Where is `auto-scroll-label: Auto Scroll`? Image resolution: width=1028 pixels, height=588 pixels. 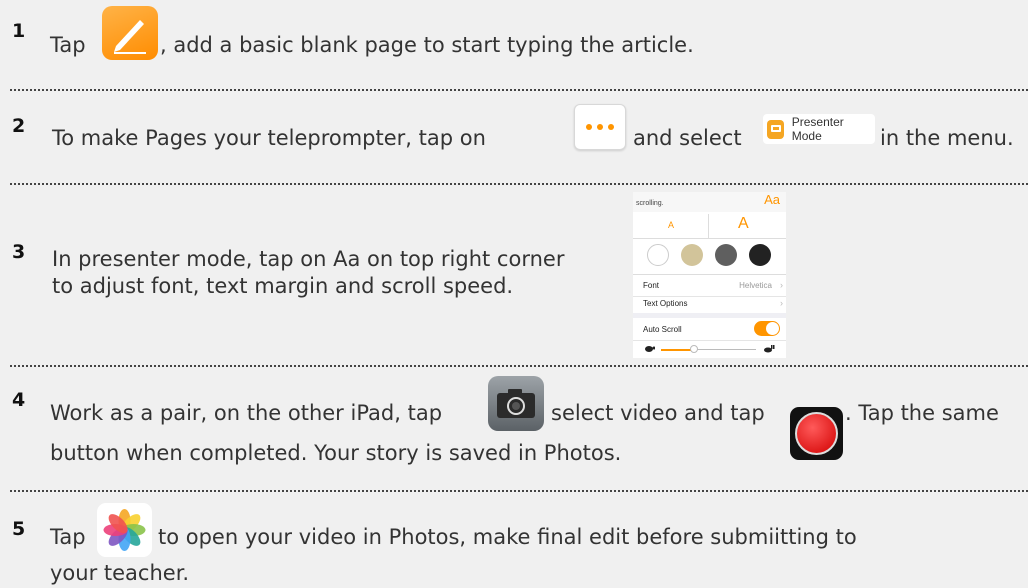
auto-scroll-label: Auto Scroll is located at coordinates (662, 329).